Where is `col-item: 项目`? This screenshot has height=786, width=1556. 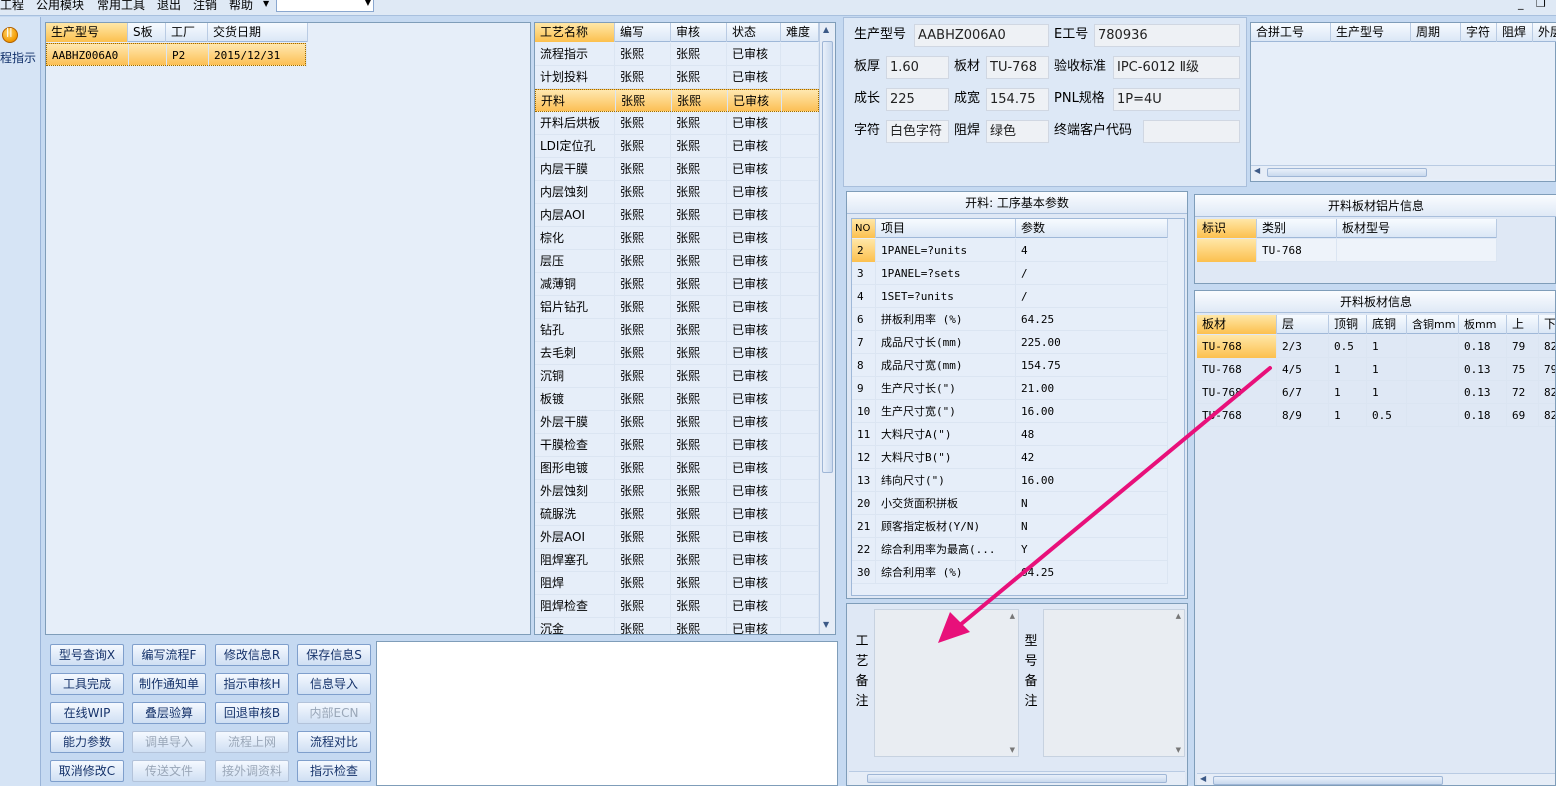
col-item: 项目 is located at coordinates (946, 228).